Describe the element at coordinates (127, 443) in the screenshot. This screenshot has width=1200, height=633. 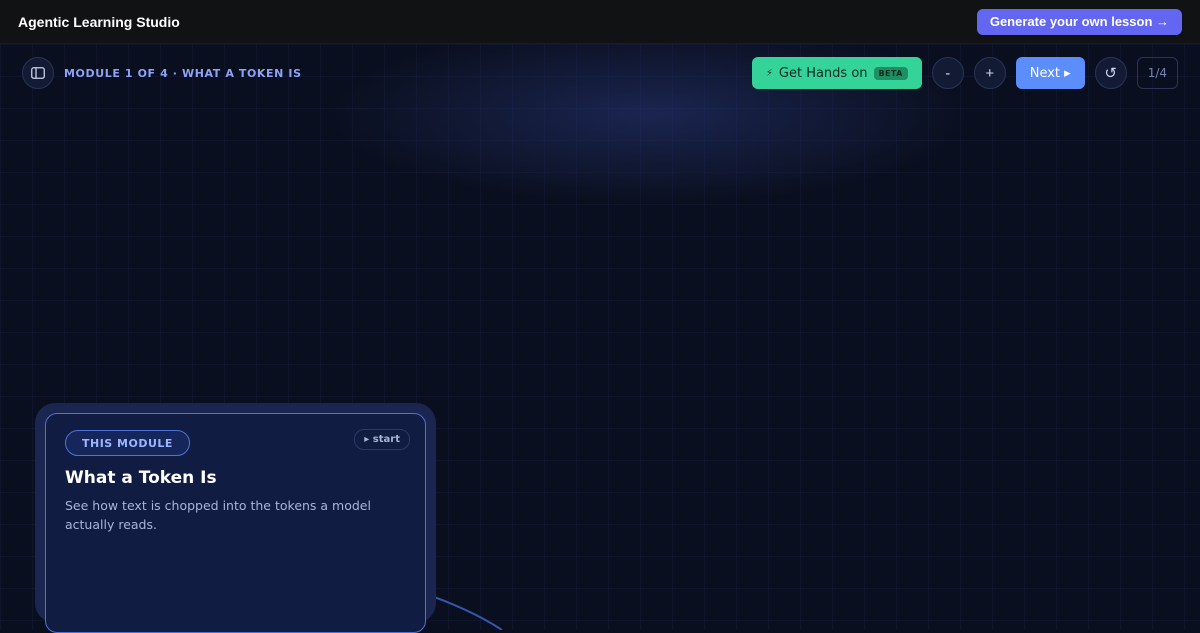
I see `this-module-badge: THIS MODULE` at that location.